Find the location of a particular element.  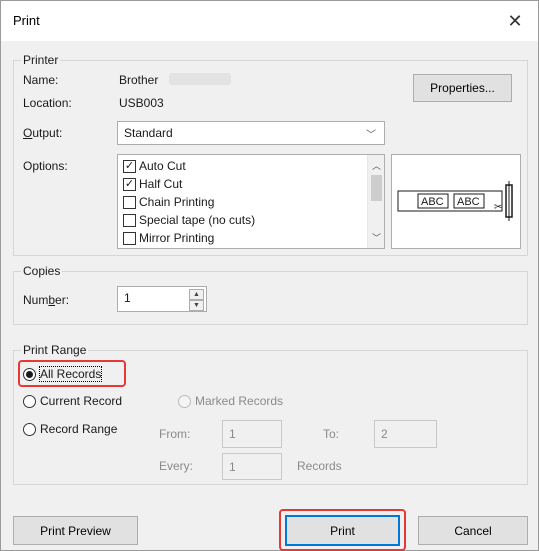

every-value: 1 is located at coordinates (232, 466).